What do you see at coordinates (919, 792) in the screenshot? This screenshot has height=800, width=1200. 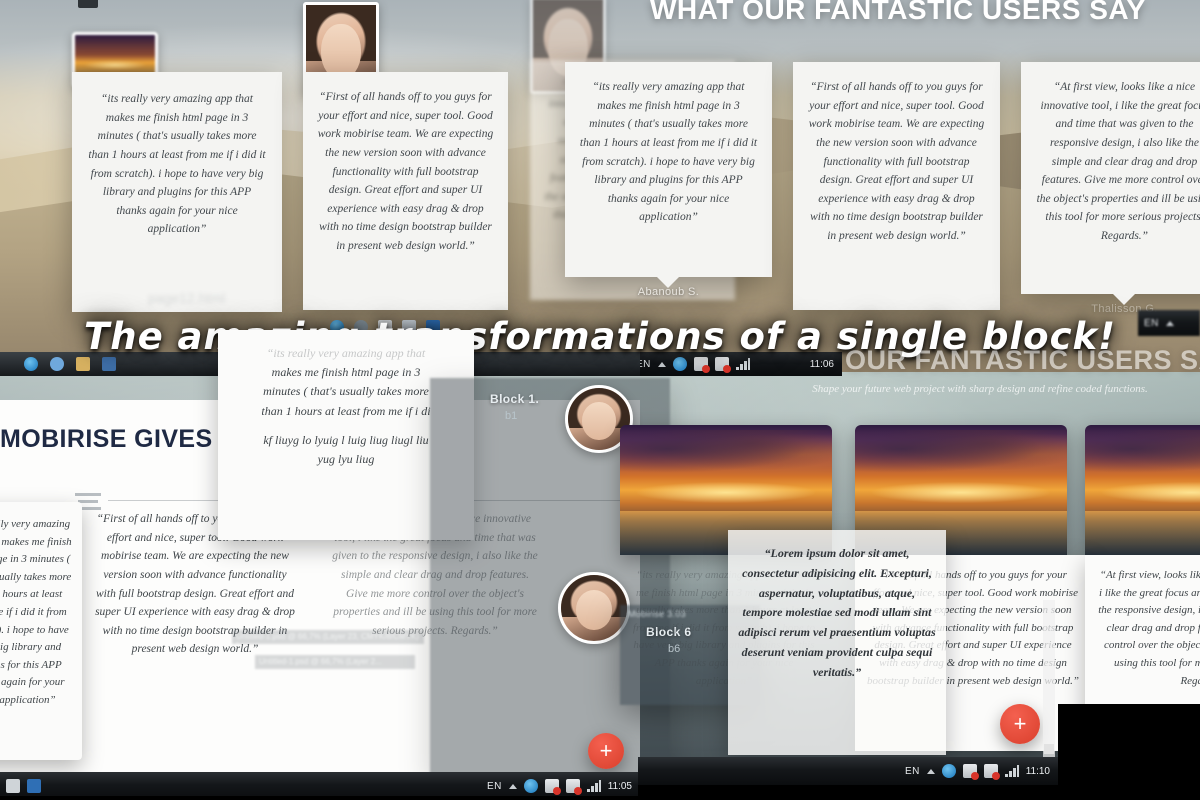 I see `screen-edge-fill-bottom` at bounding box center [919, 792].